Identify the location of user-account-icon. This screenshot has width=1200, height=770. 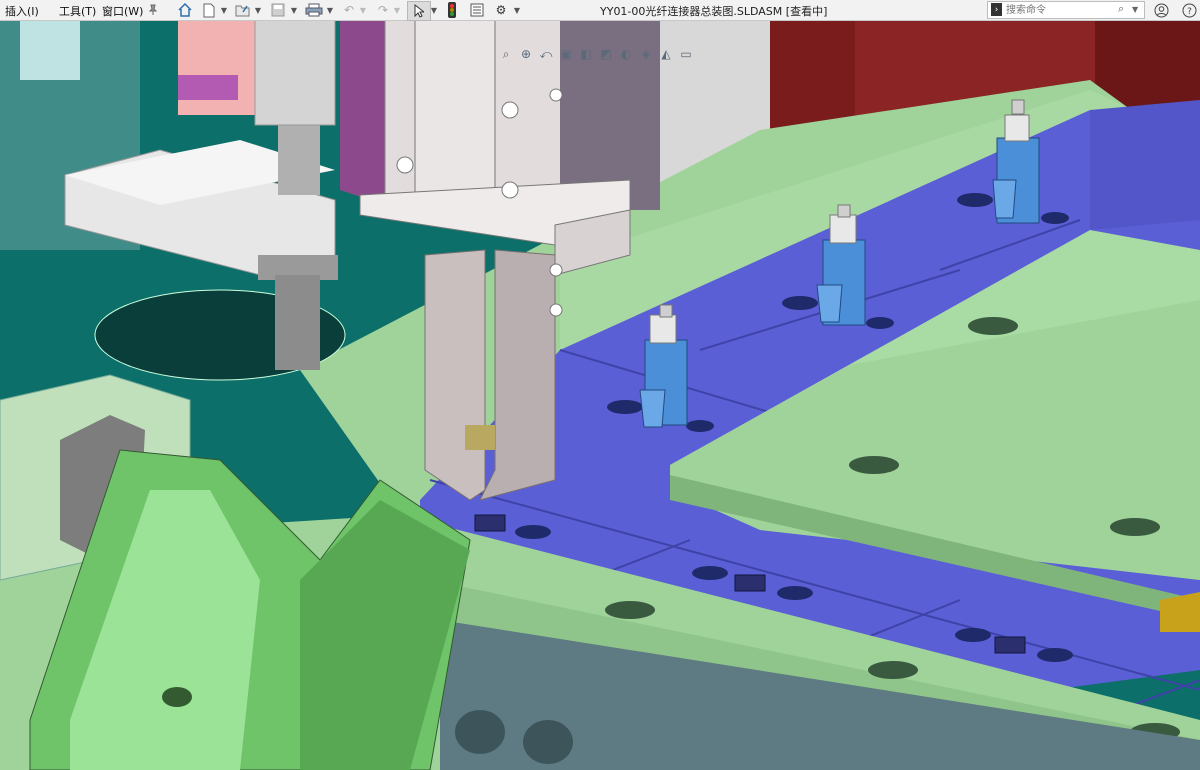
(1161, 10).